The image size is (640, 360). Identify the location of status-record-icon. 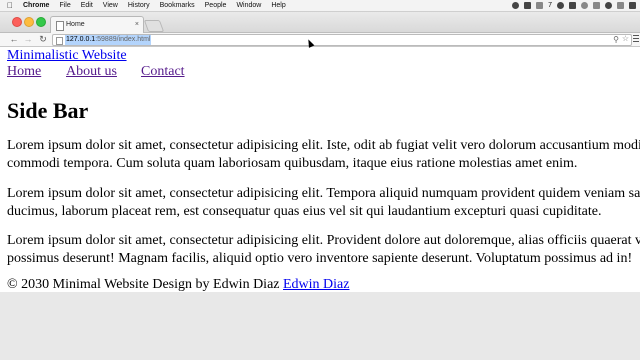
(516, 5).